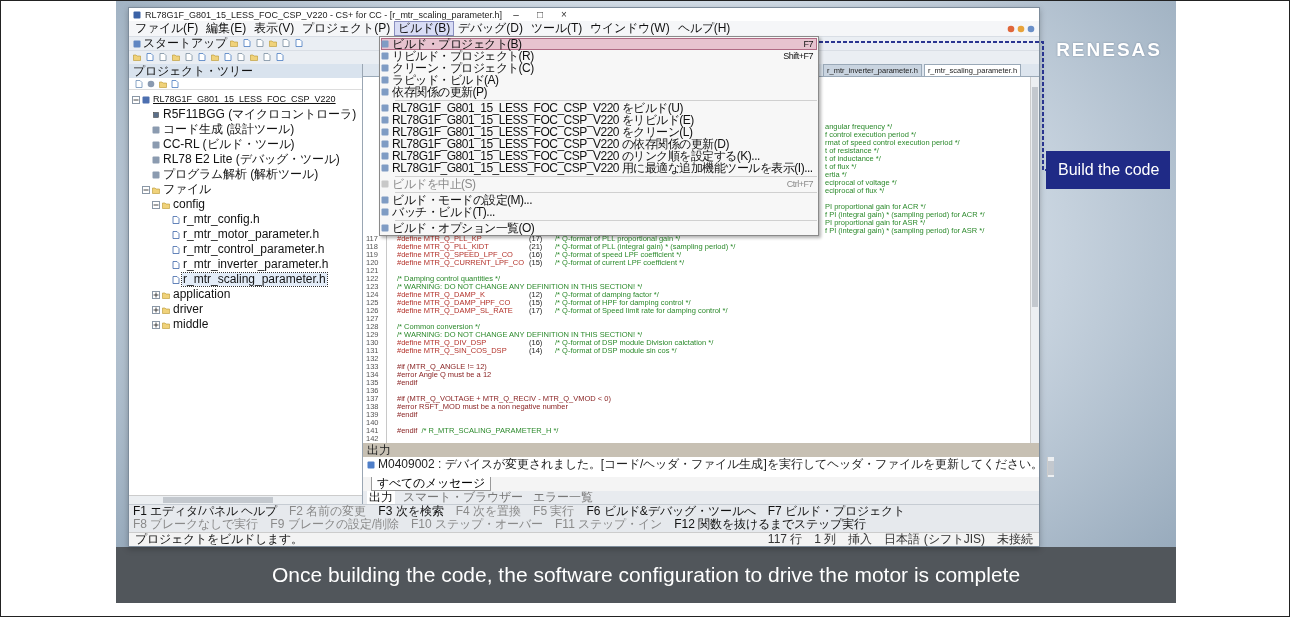 This screenshot has height=617, width=1290. I want to click on menu-item: デバッグ(D), so click(490, 28).